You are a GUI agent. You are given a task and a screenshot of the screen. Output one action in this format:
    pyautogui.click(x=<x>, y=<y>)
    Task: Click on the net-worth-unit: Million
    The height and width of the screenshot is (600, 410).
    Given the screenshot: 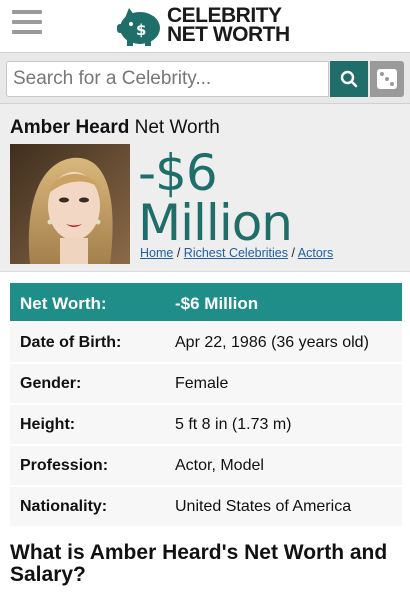 What is the action you would take?
    pyautogui.click(x=215, y=223)
    